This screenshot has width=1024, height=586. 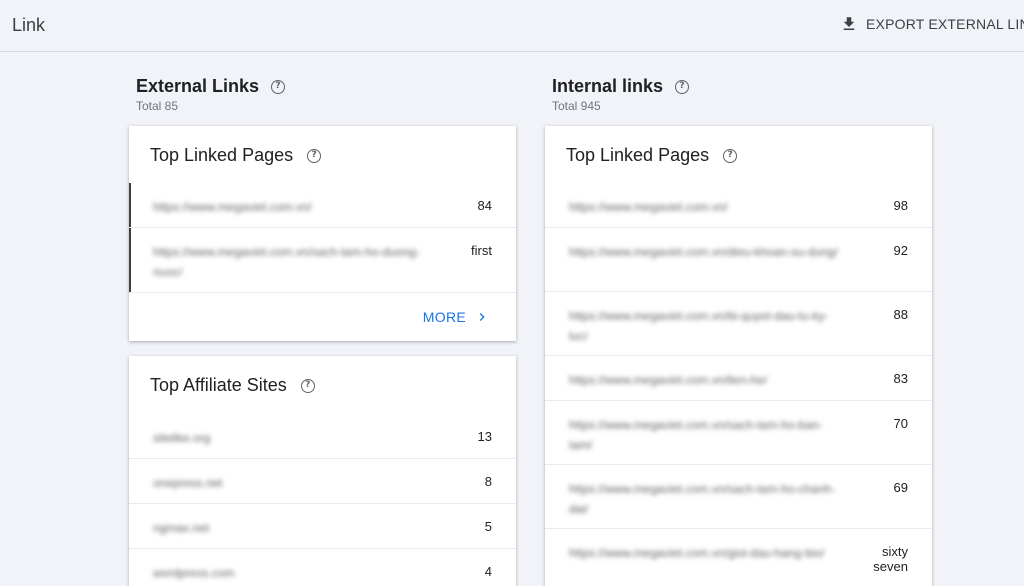 I want to click on table-row: onepress.net 8, so click(x=322, y=481).